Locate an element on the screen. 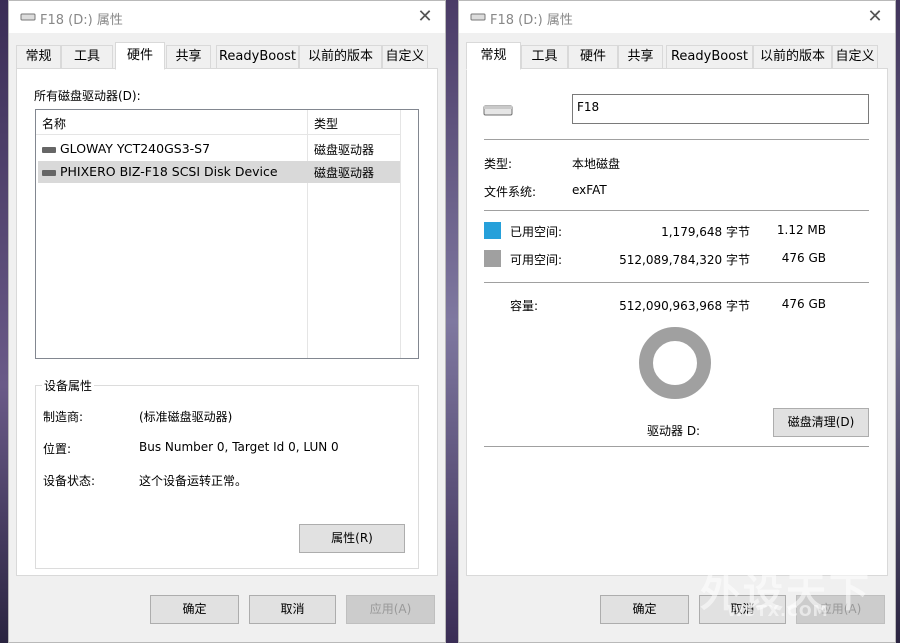 This screenshot has height=643, width=900. volume-name-field is located at coordinates (720, 109).